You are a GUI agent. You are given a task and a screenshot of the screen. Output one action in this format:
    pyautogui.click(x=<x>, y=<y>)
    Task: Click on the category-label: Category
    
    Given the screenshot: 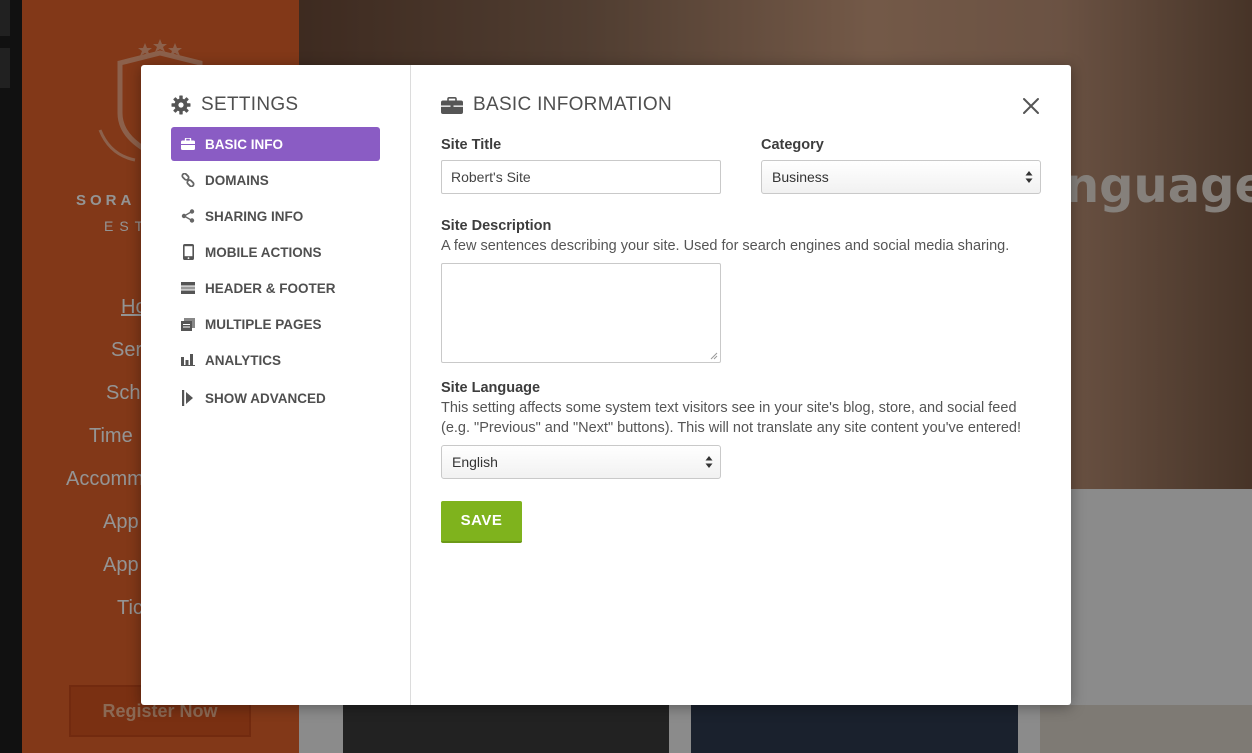 What is the action you would take?
    pyautogui.click(x=792, y=145)
    